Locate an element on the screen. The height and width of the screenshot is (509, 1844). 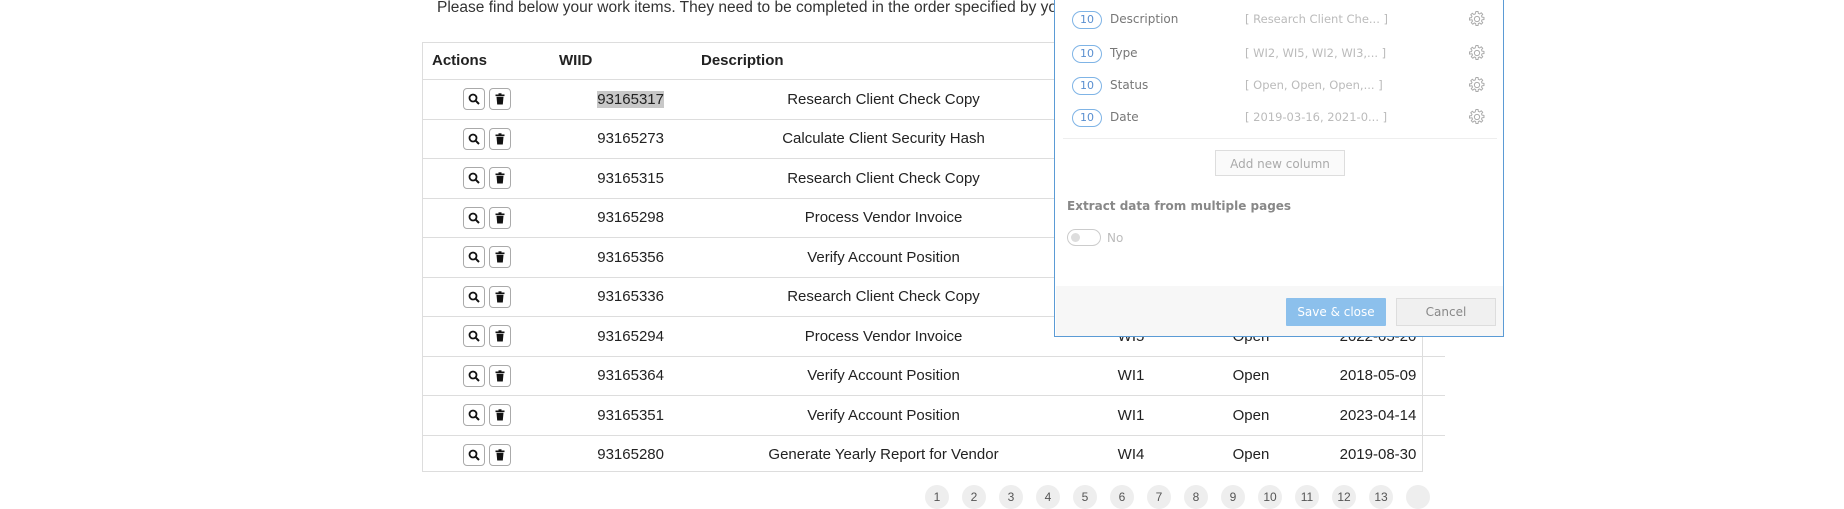
page-button: 13 is located at coordinates (1381, 497).